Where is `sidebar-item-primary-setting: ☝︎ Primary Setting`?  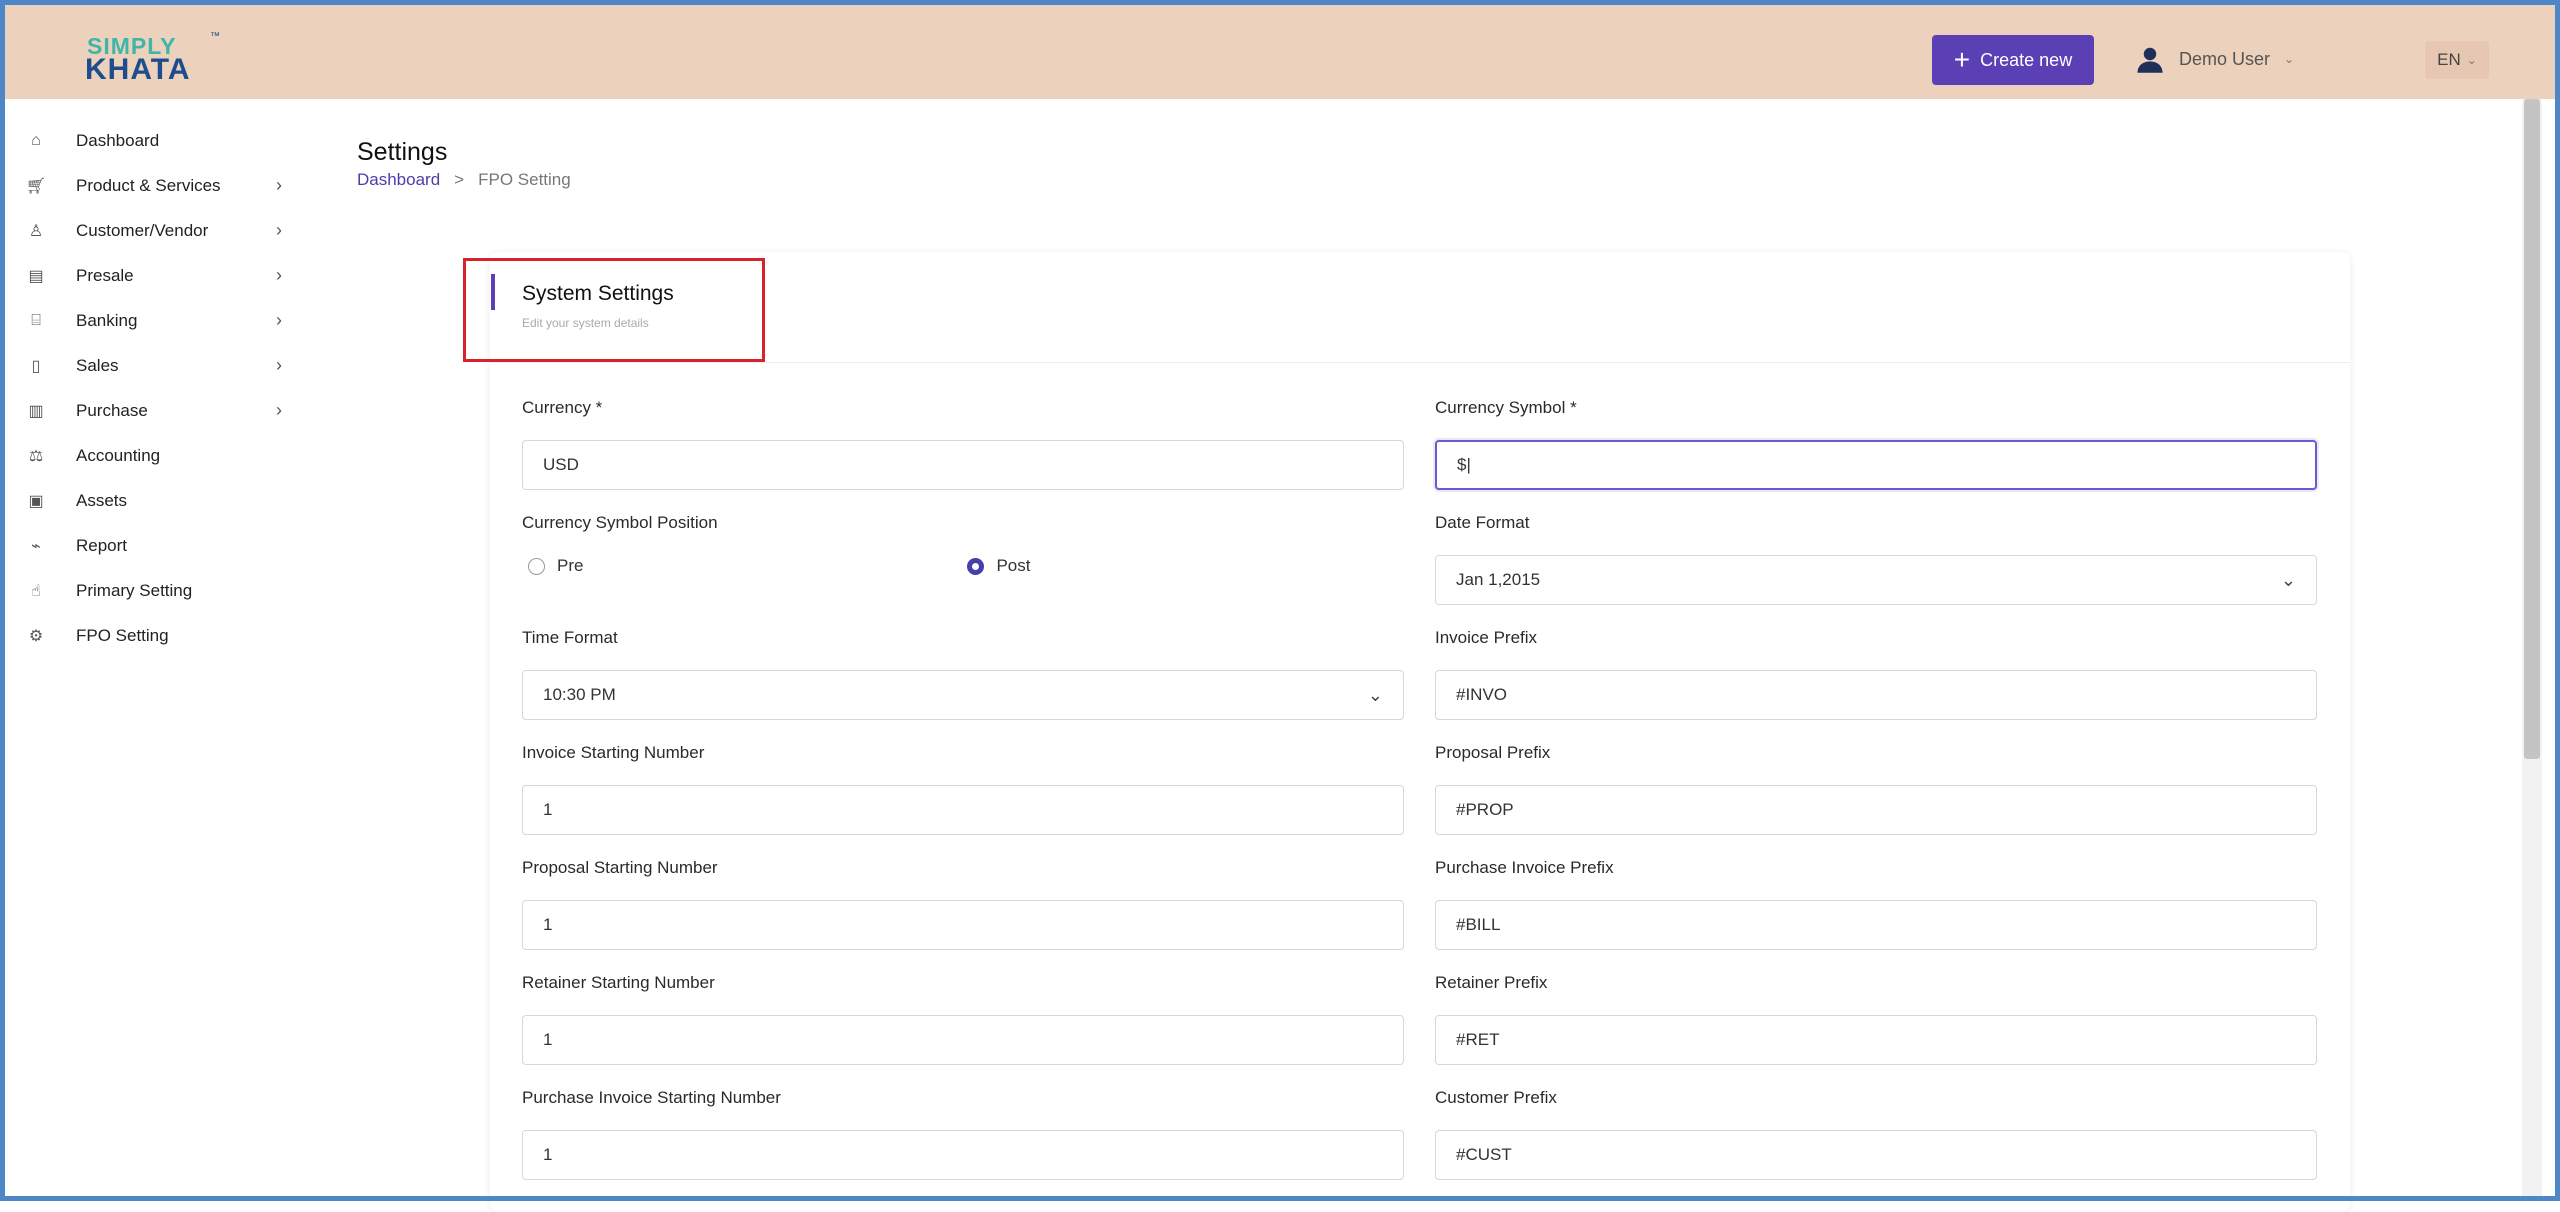 sidebar-item-primary-setting: ☝︎ Primary Setting is located at coordinates (166, 590).